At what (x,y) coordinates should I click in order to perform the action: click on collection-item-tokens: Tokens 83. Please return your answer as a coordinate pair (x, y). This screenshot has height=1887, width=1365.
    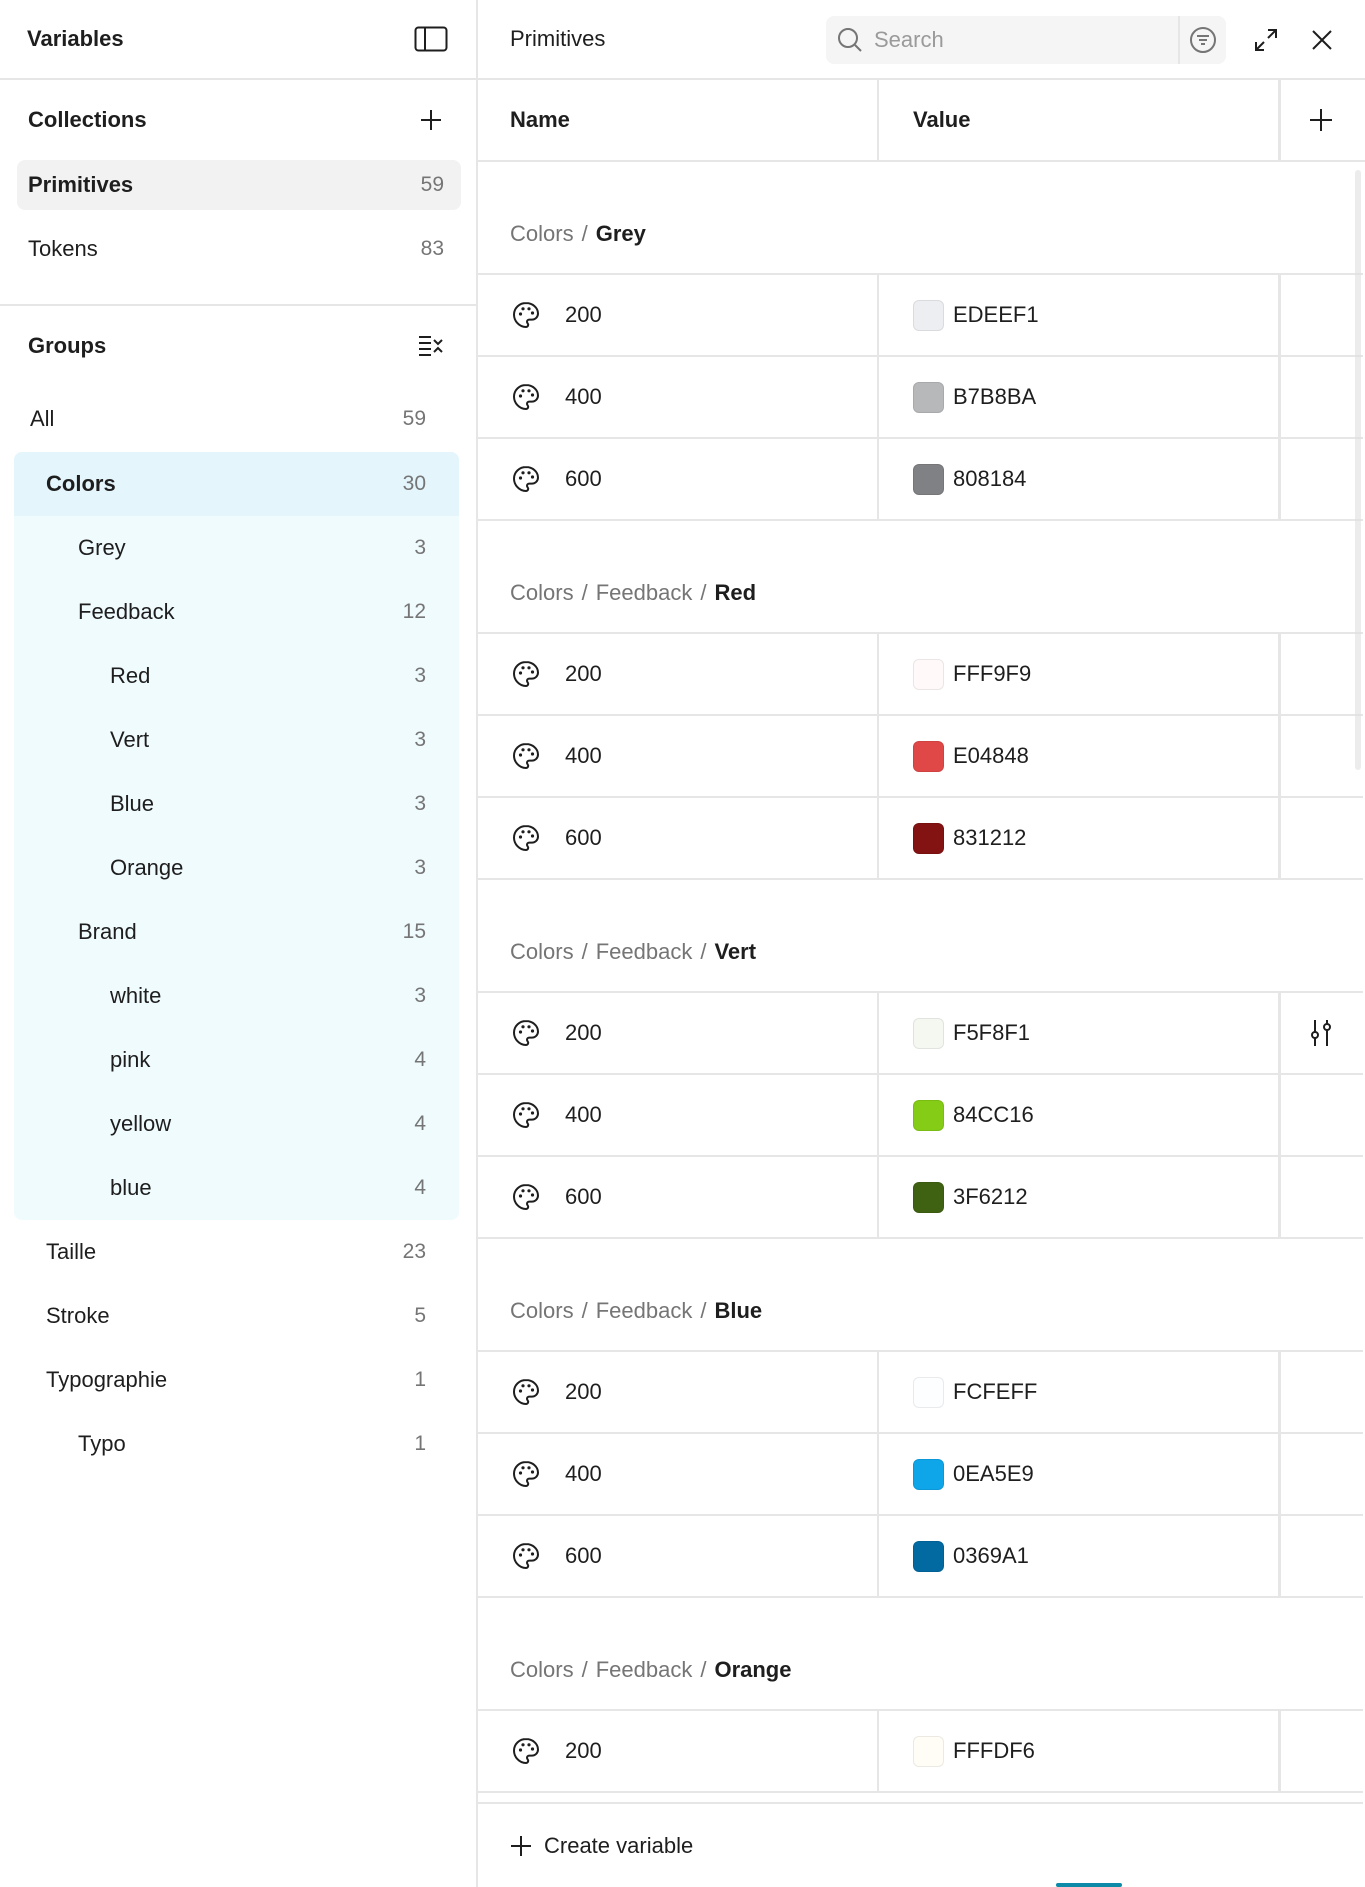
    Looking at the image, I should click on (239, 249).